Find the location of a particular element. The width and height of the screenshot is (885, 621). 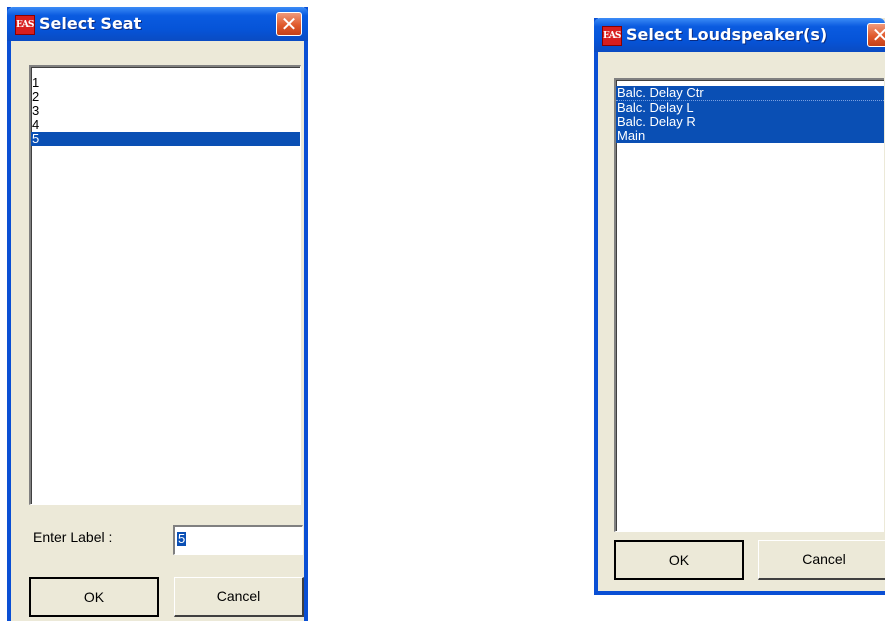

label-input-value: 5 is located at coordinates (182, 538).